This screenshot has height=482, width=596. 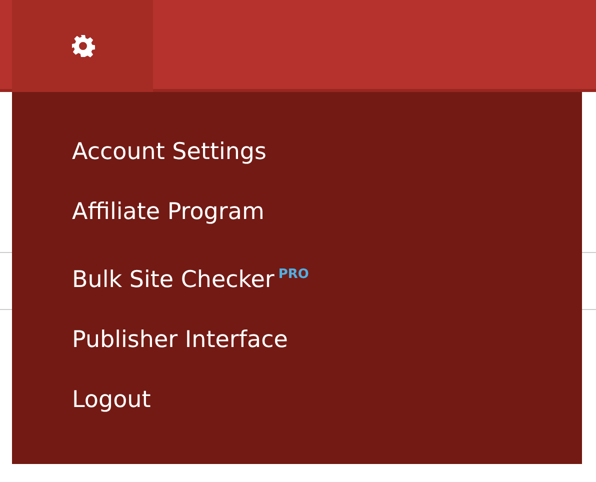 What do you see at coordinates (297, 400) in the screenshot?
I see `menu-item: Logout` at bounding box center [297, 400].